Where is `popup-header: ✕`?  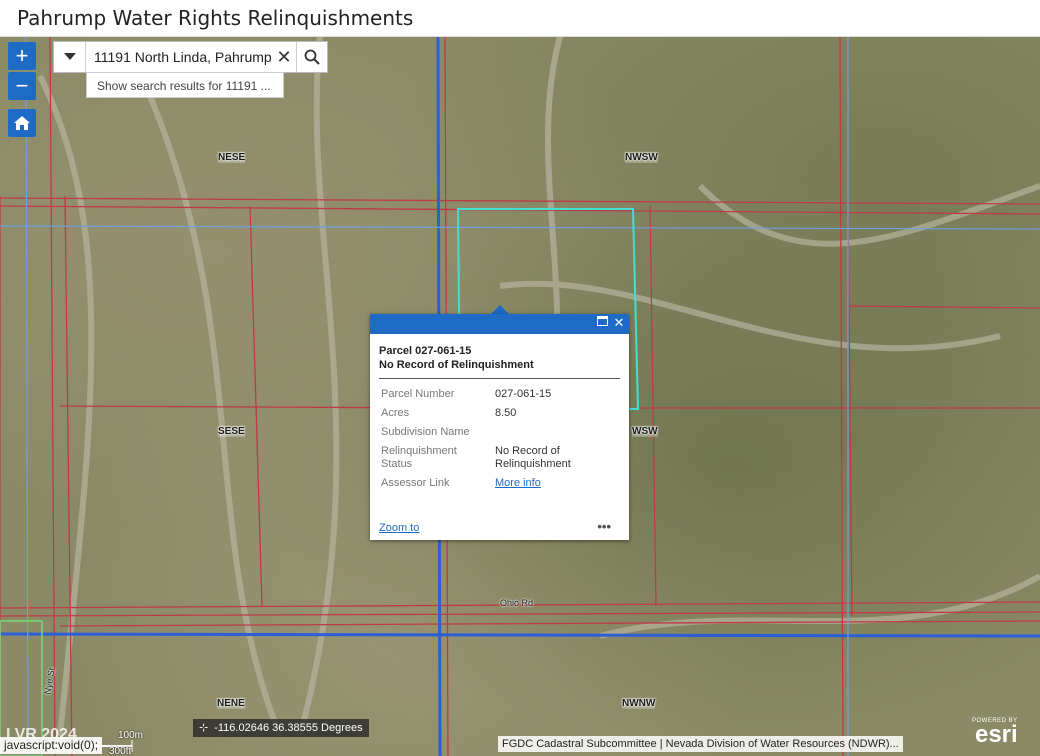 popup-header: ✕ is located at coordinates (499, 324).